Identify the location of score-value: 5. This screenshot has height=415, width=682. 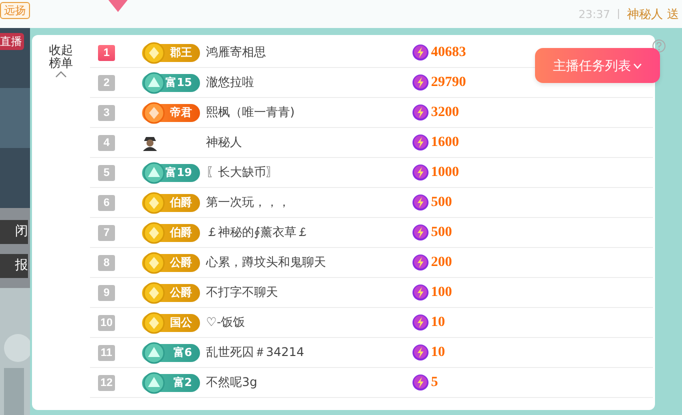
(434, 382).